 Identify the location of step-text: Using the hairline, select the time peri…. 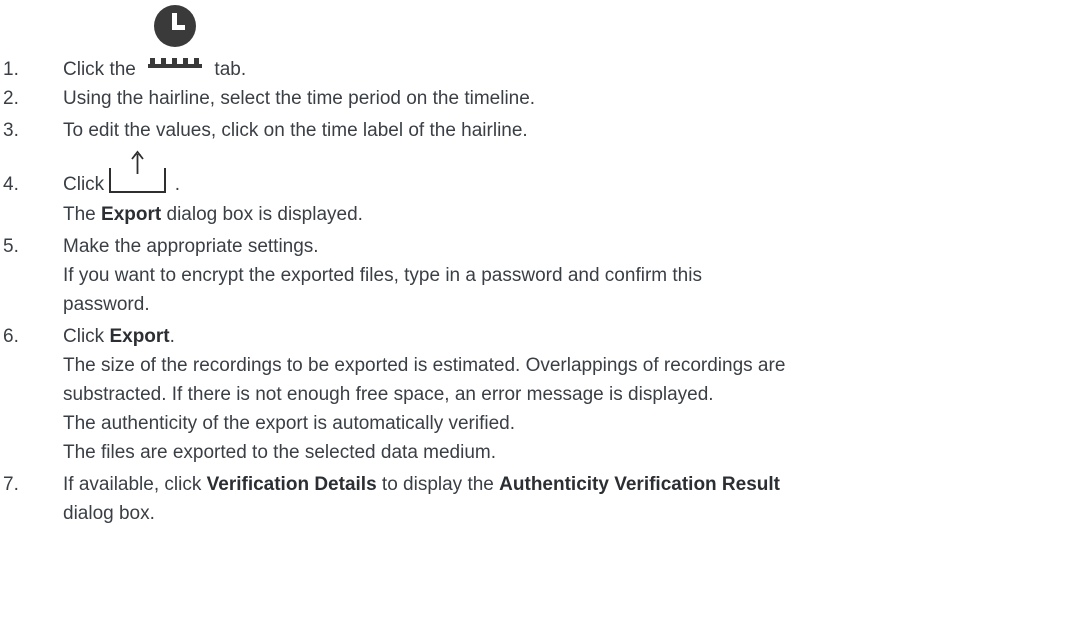
(299, 98).